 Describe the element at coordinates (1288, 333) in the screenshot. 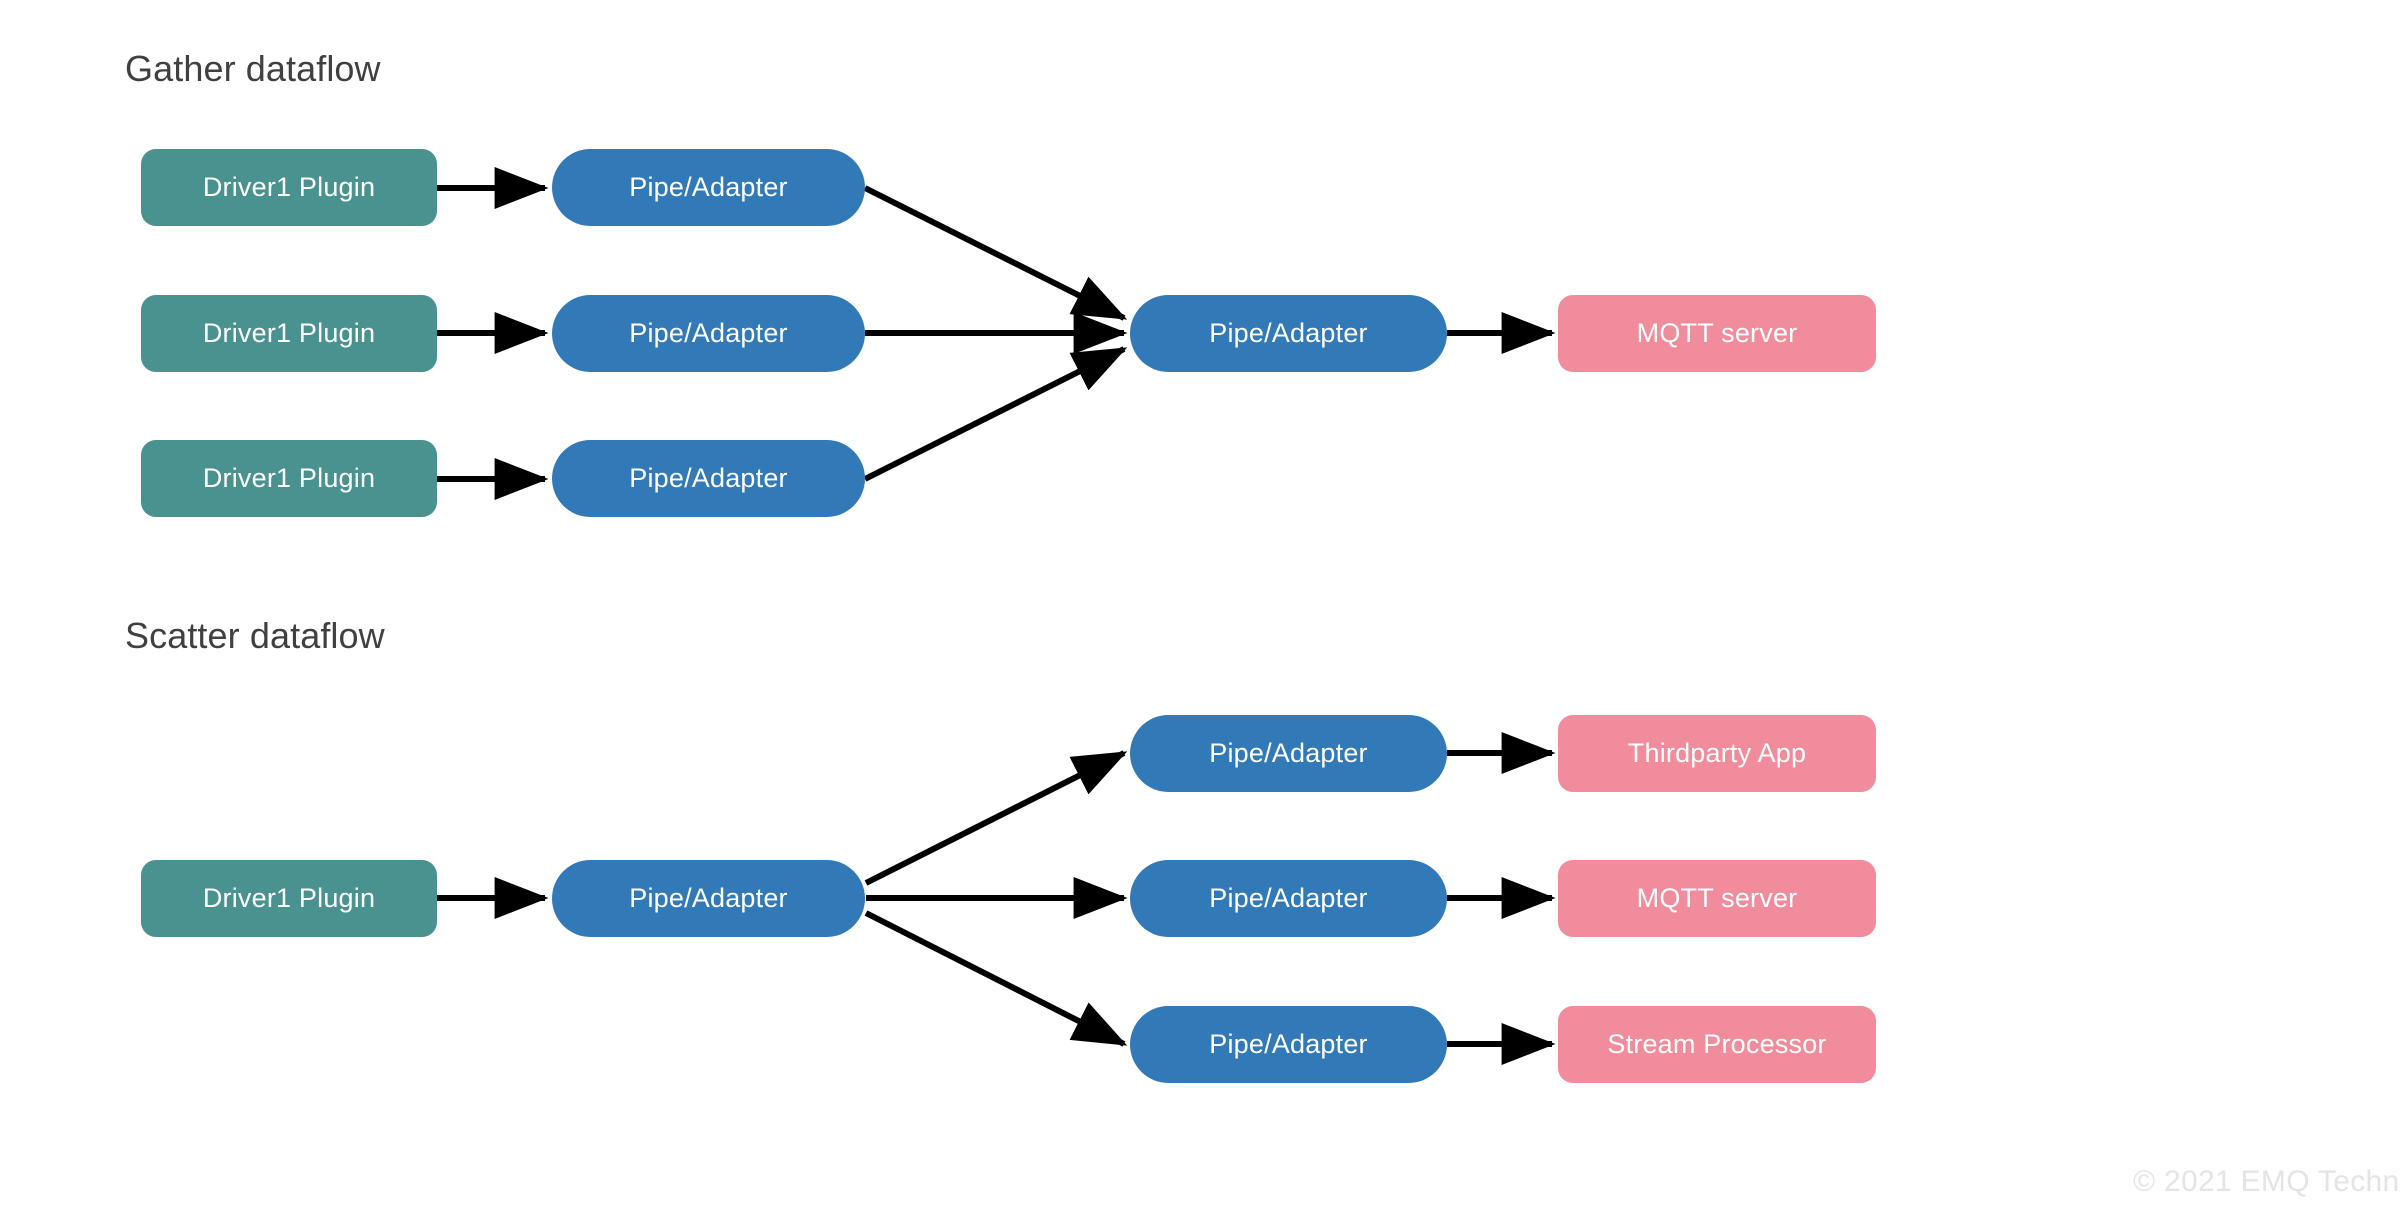

I see `gather-aggregator-pipe: Pipe/Adapter` at that location.